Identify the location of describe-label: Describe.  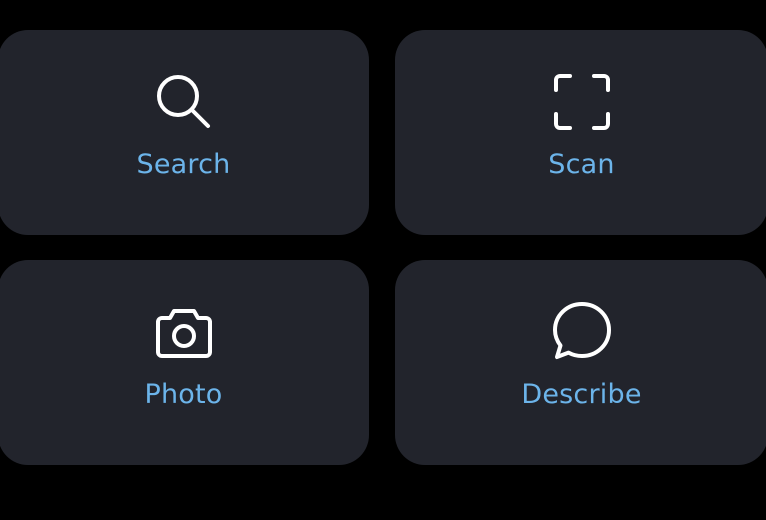
(581, 394).